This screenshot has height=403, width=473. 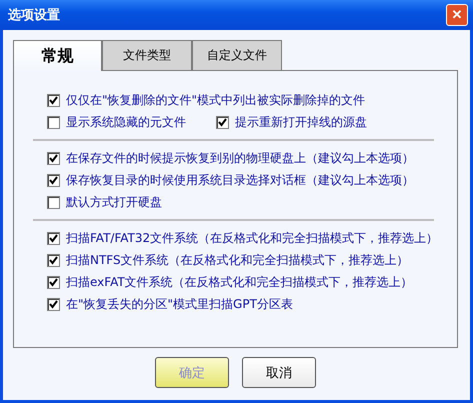 I want to click on checkbox-label: 在保存文件的时候提示恢复到别的物理硬盘上（建议勾上本选项）, so click(x=240, y=158).